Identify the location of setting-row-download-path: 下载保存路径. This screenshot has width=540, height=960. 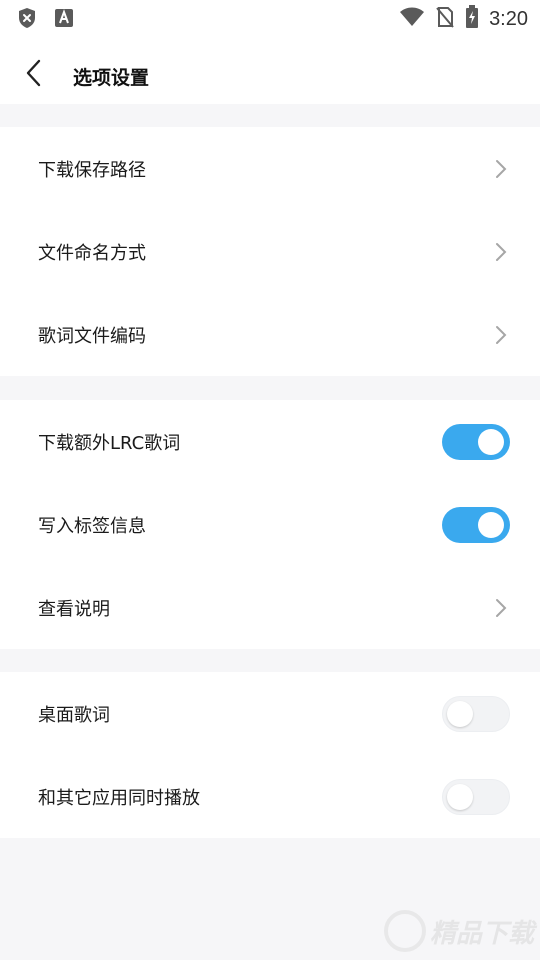
(270, 168).